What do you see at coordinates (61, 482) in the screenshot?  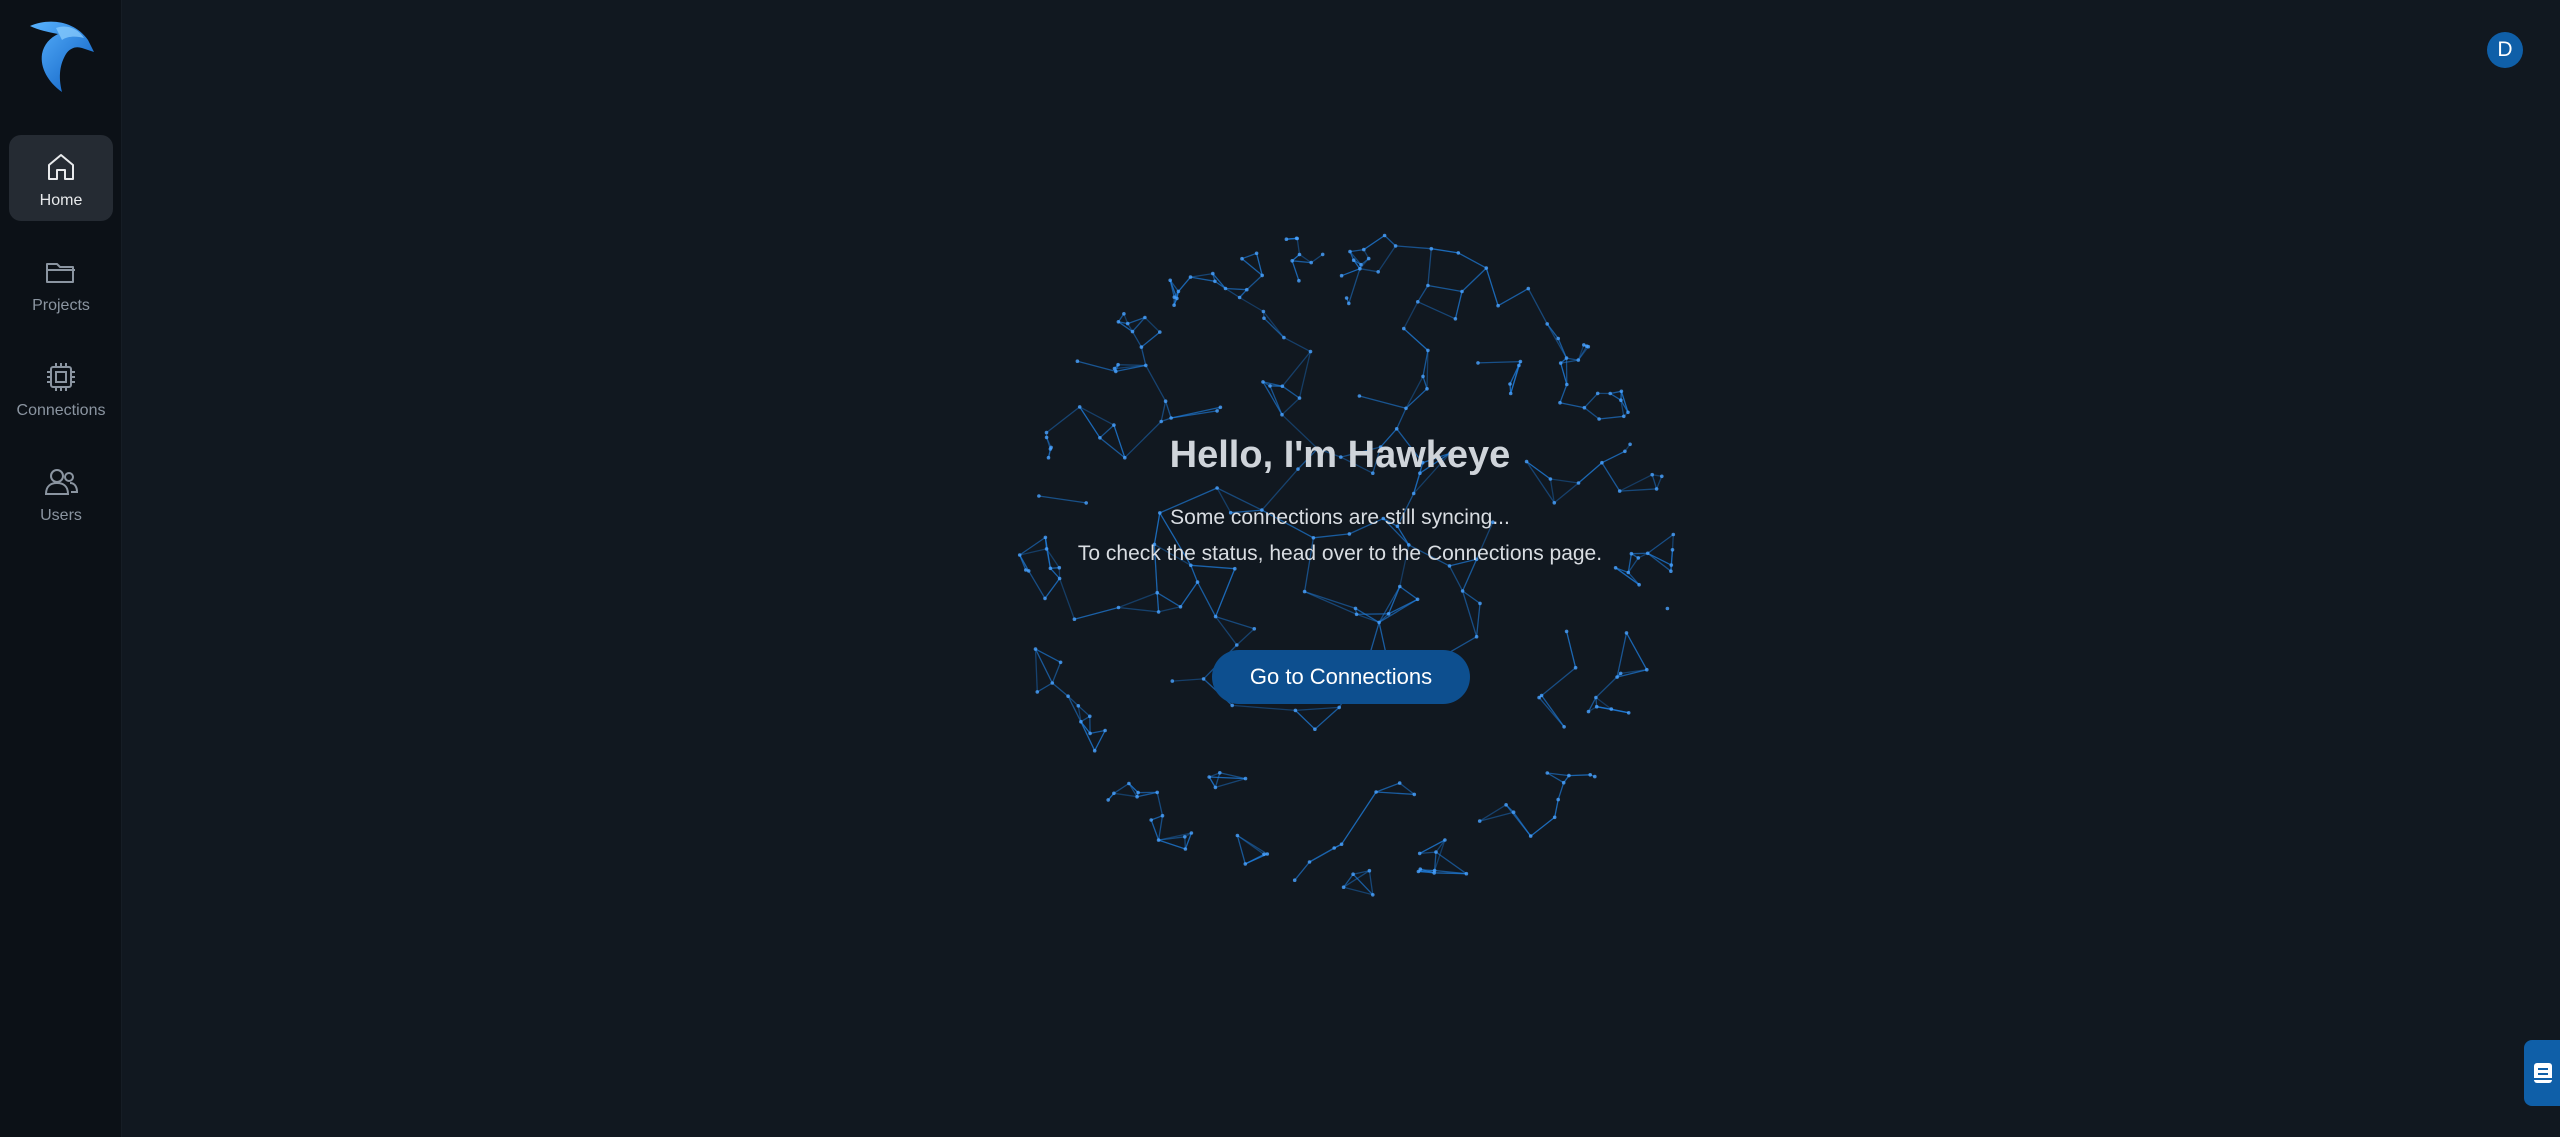 I see `users-icon` at bounding box center [61, 482].